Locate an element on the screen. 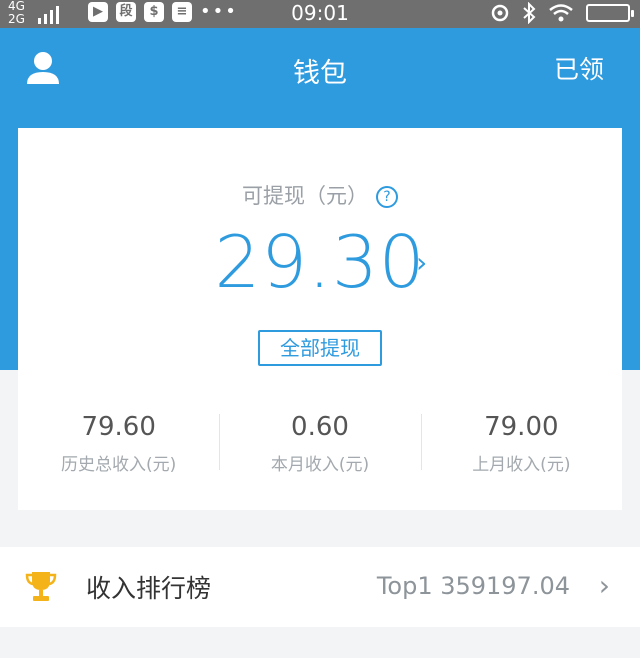  bluetooth-icon is located at coordinates (529, 13).